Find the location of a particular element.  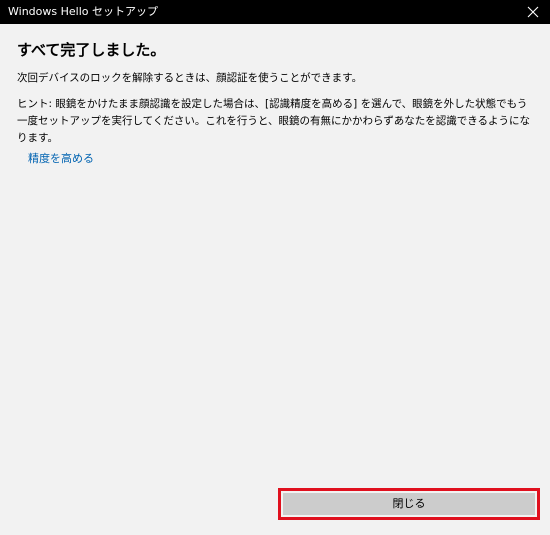

close-button-highlight: 閉じる is located at coordinates (409, 504).